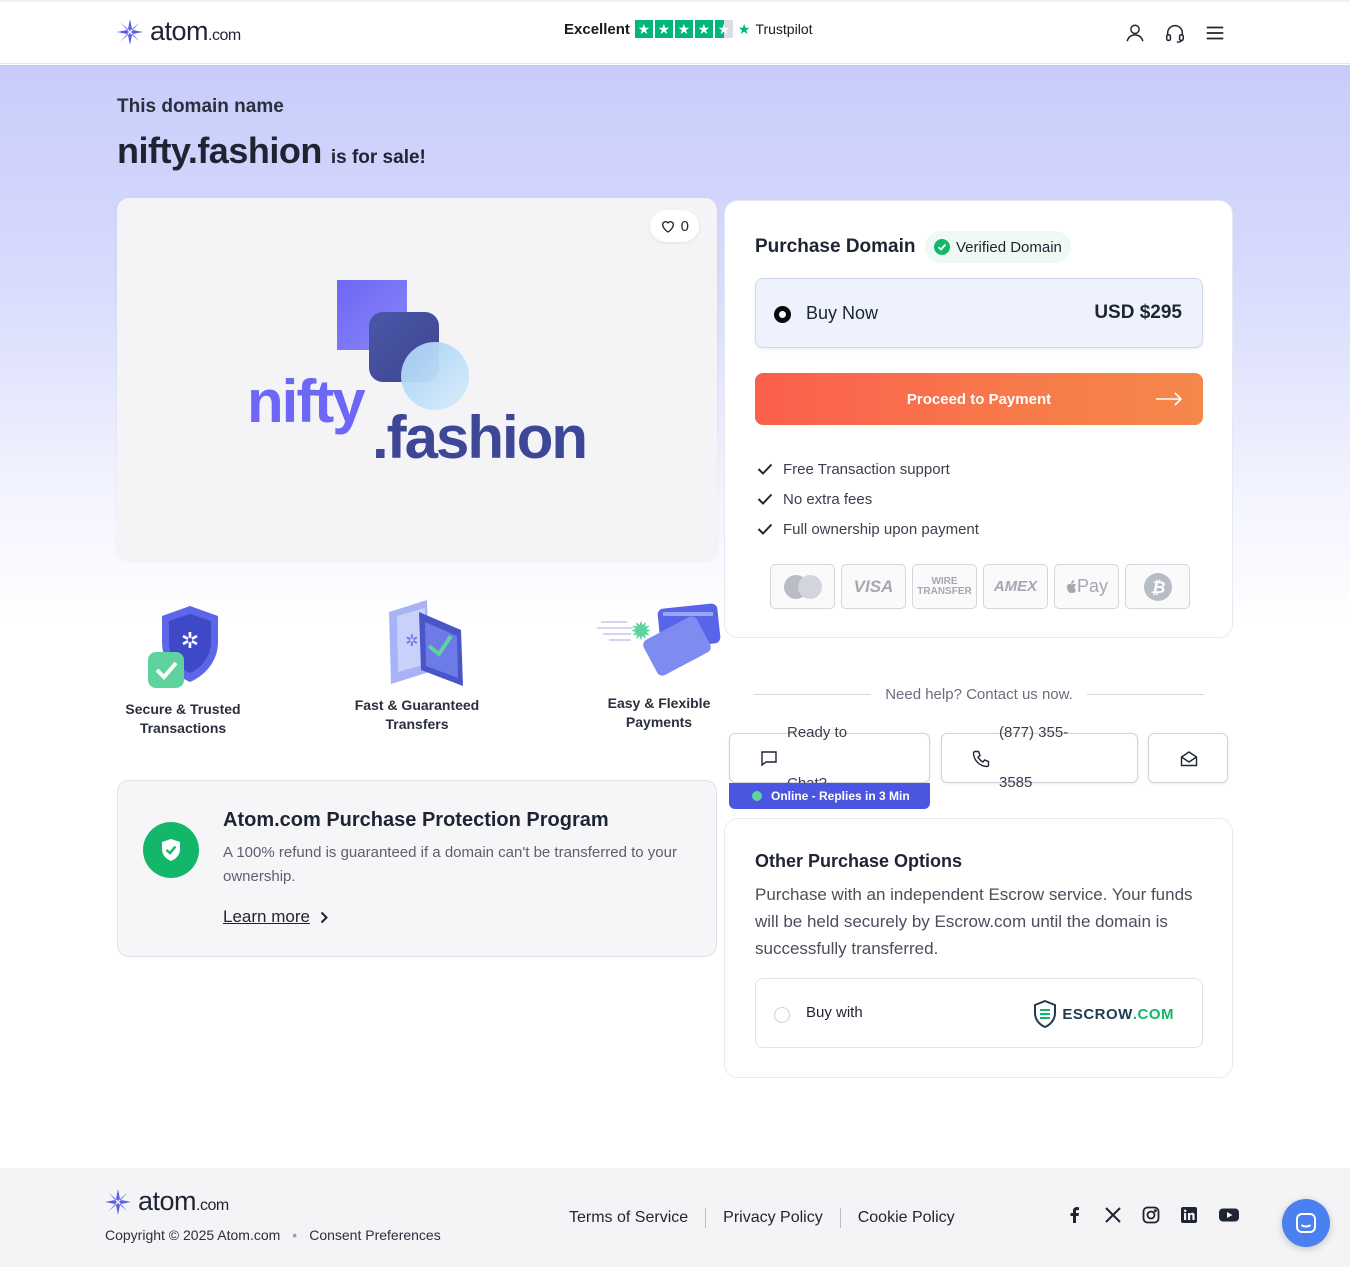  What do you see at coordinates (979, 694) in the screenshot?
I see `help-divider: Need help? Contact us now.` at bounding box center [979, 694].